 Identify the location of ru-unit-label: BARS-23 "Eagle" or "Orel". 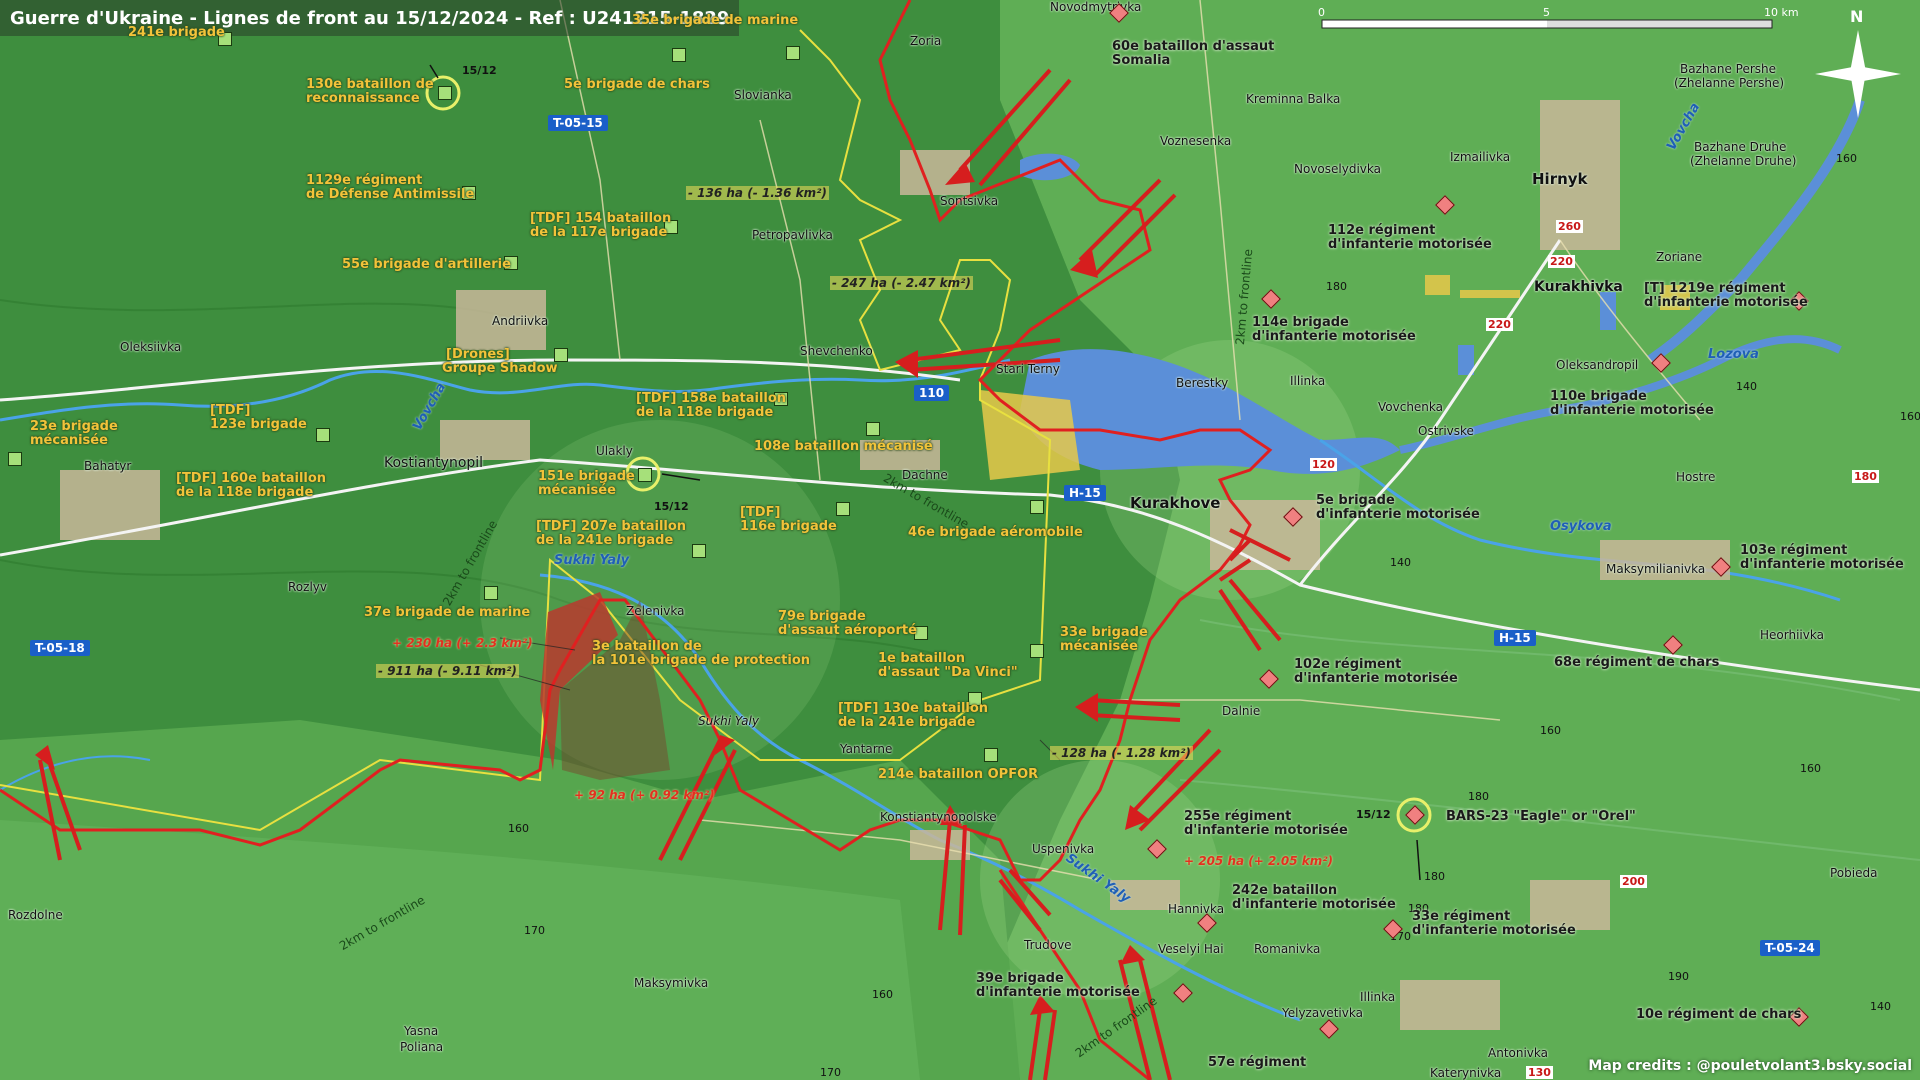
(1541, 816).